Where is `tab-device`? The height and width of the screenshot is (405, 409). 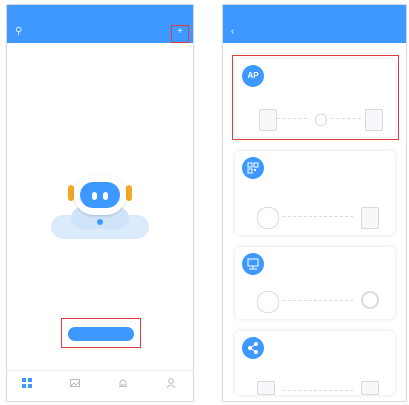
tab-device is located at coordinates (27, 381).